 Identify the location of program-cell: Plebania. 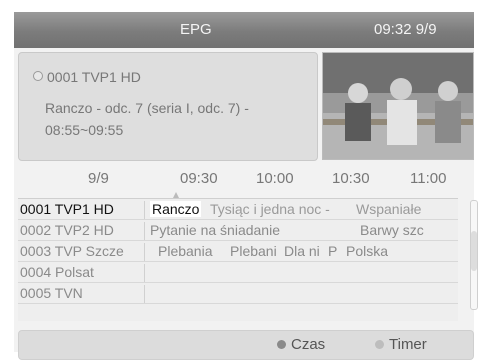
(185, 251).